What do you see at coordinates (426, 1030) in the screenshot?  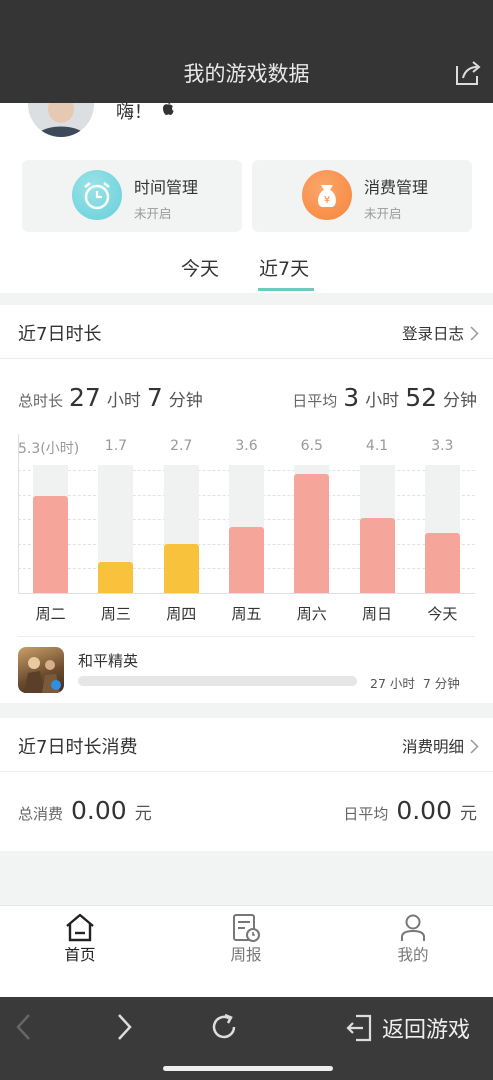 I see `return-label: 返回游戏` at bounding box center [426, 1030].